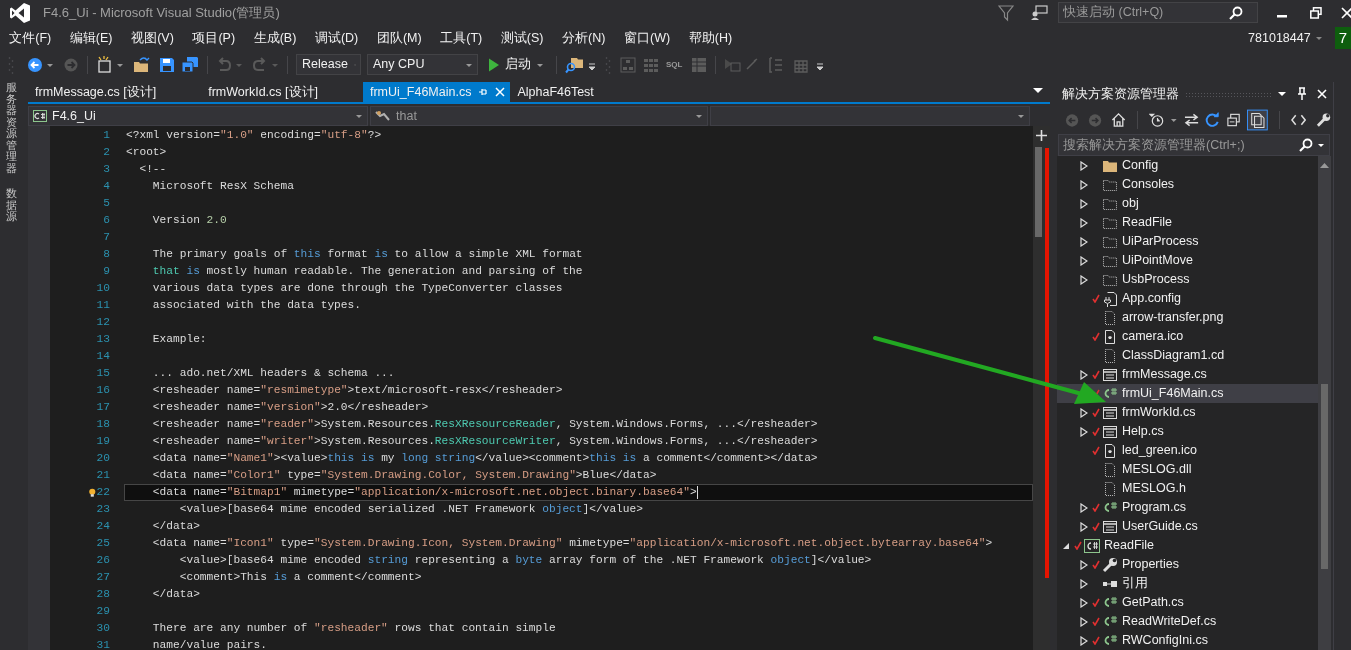 This screenshot has height=650, width=1351. Describe the element at coordinates (1039, 12) in the screenshot. I see `feedback-icon` at that location.